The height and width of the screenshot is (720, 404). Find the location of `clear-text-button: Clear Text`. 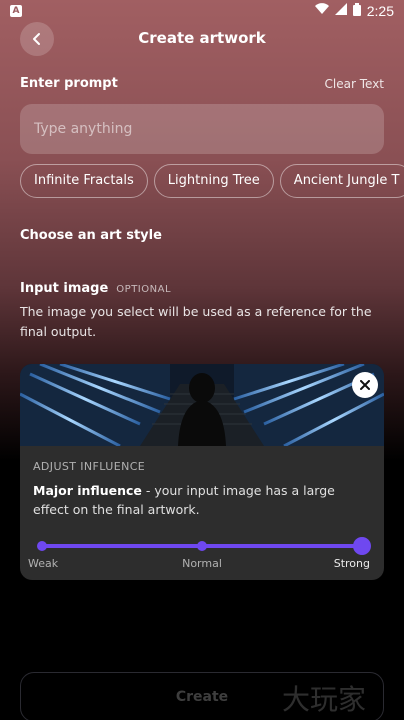

clear-text-button: Clear Text is located at coordinates (354, 84).